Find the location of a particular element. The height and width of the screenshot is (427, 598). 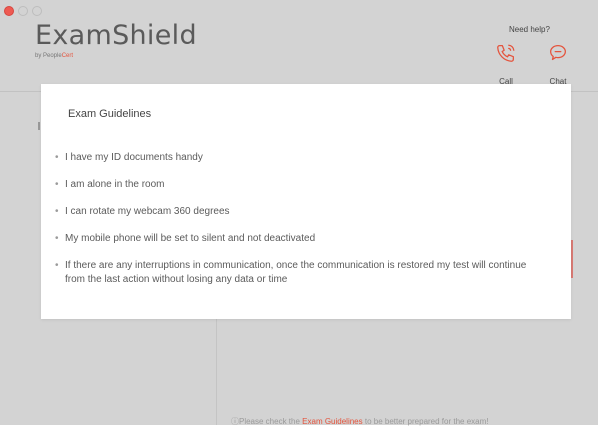

left-panel-marker is located at coordinates (39, 126).